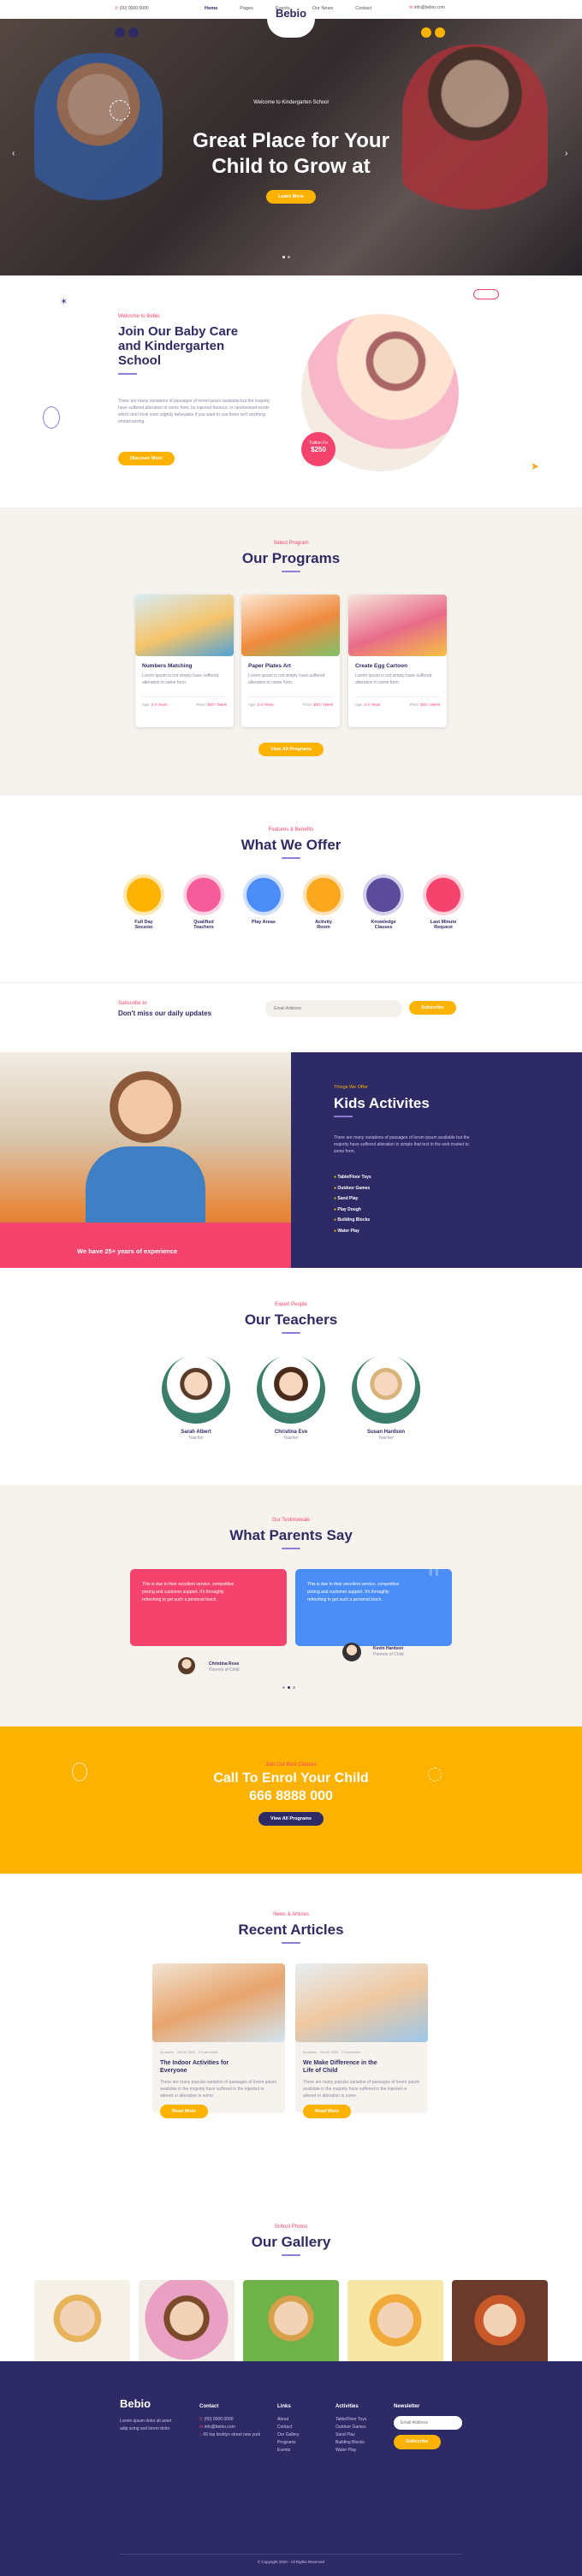 The width and height of the screenshot is (582, 2576). I want to click on teacher-card: Sarah Albert Teacher, so click(196, 1398).